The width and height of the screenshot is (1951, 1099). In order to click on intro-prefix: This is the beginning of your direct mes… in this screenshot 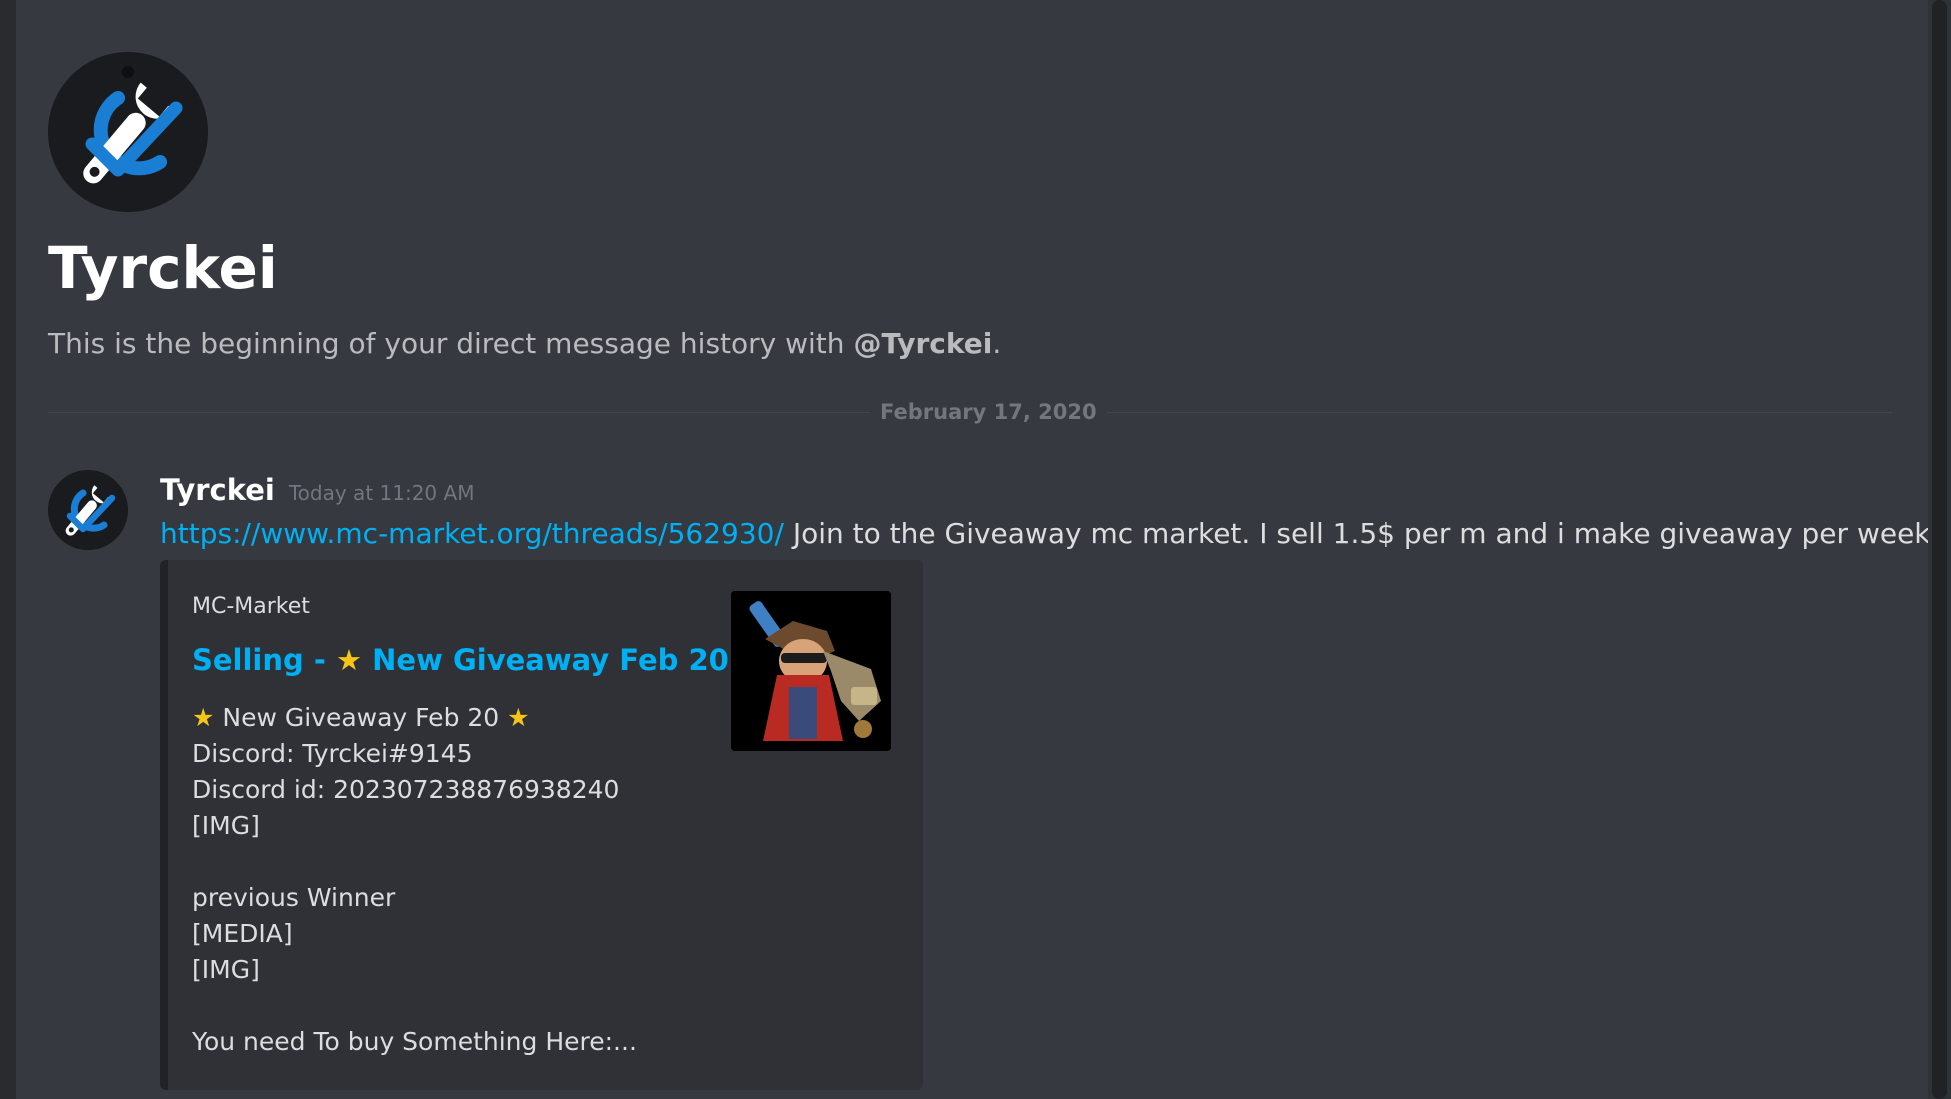, I will do `click(451, 343)`.